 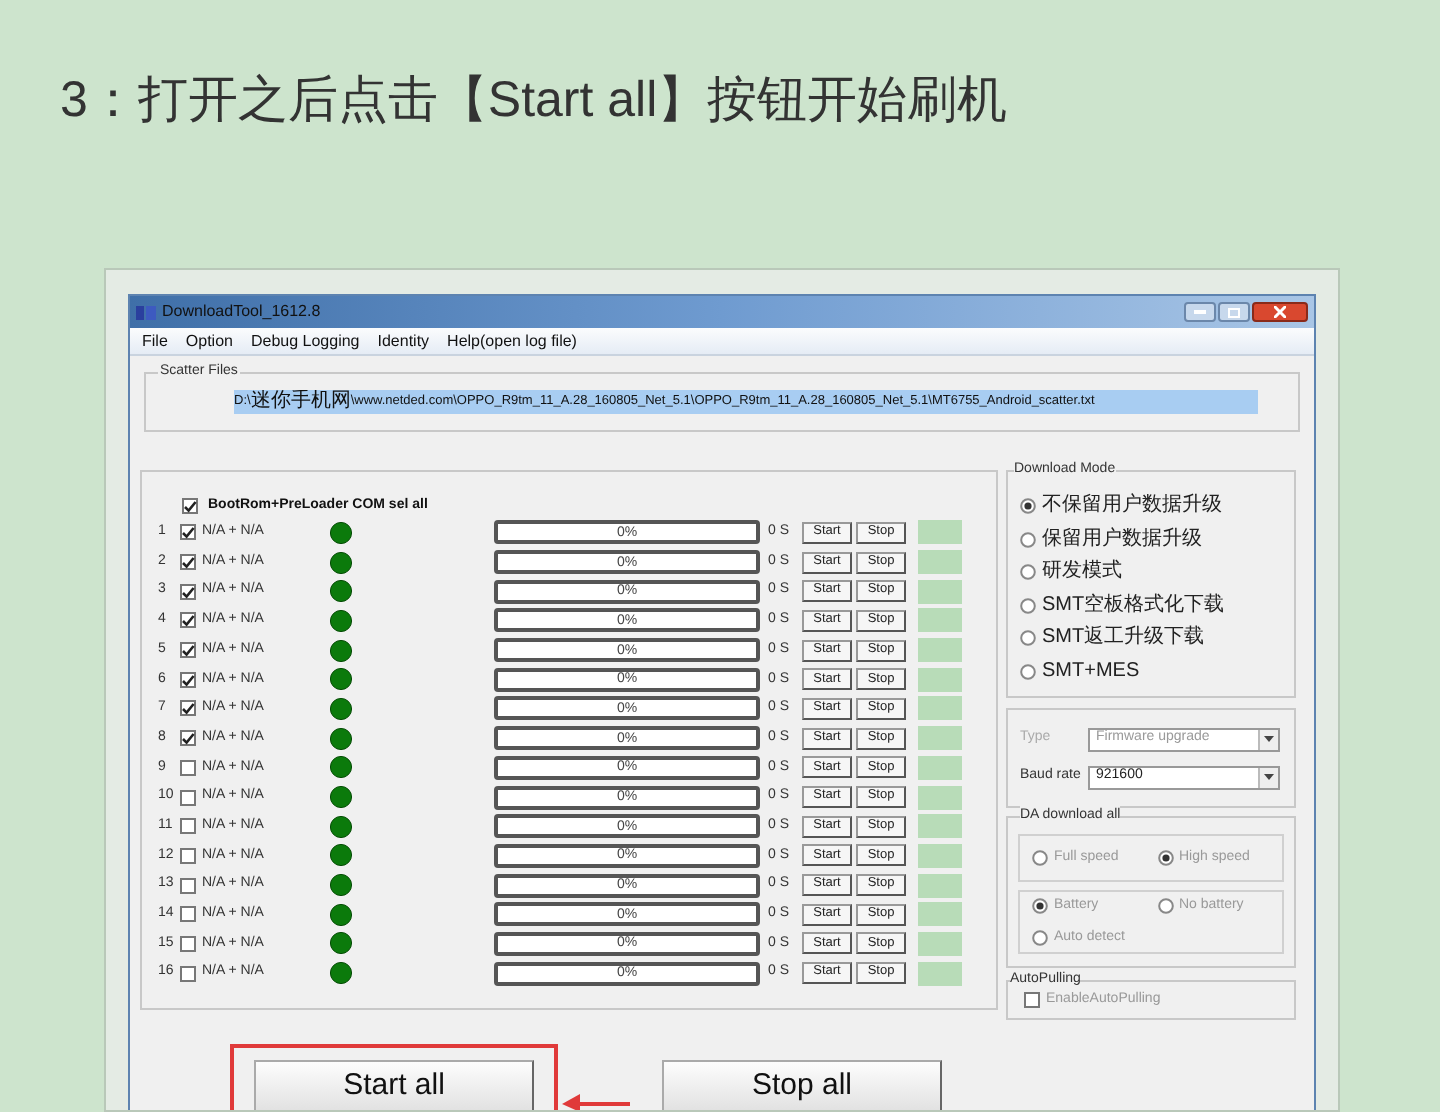 What do you see at coordinates (1122, 539) in the screenshot?
I see `radio-label: 保留用户数据升级` at bounding box center [1122, 539].